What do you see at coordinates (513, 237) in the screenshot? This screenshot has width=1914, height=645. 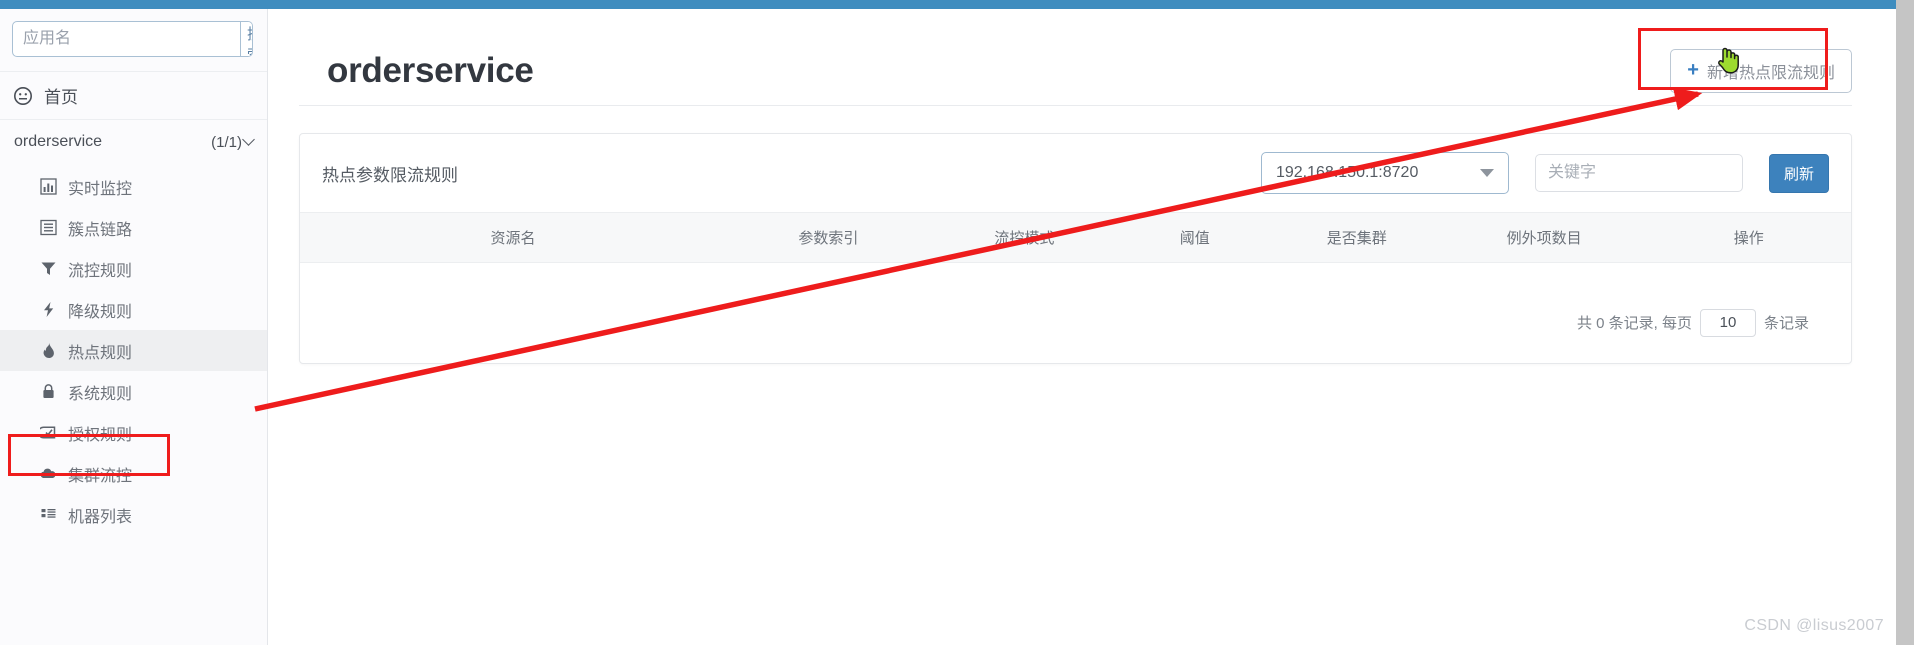 I see `col-resource-name: 资源名` at bounding box center [513, 237].